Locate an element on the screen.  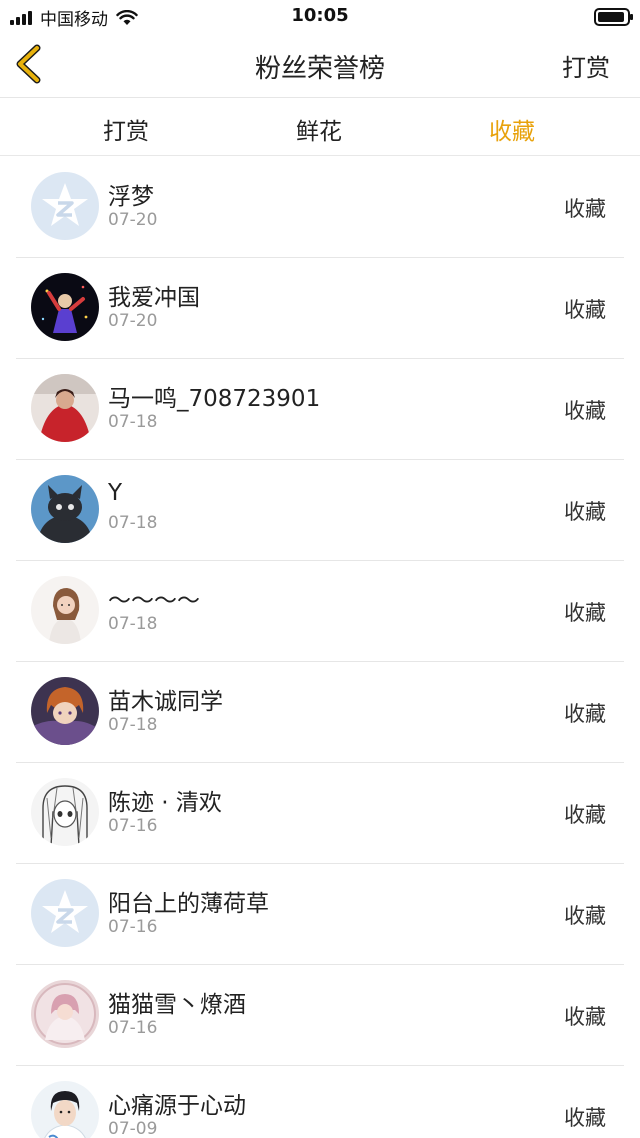
girl-white-avatar is located at coordinates (65, 610).